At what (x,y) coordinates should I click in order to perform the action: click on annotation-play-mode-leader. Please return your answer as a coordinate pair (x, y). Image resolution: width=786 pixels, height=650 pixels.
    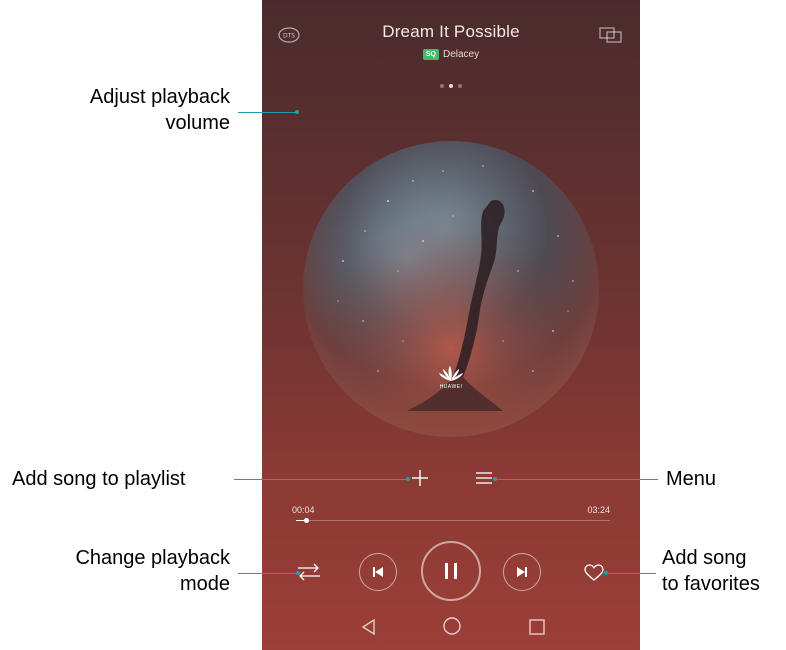
    Looking at the image, I should click on (268, 573).